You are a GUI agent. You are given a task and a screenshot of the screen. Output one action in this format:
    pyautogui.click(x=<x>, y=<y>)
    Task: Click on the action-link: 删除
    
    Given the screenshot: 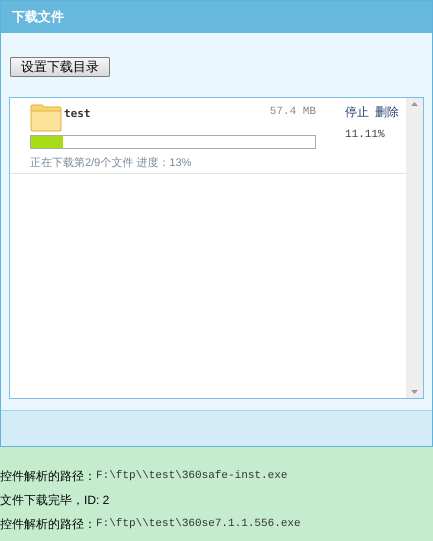 What is the action you would take?
    pyautogui.click(x=387, y=112)
    